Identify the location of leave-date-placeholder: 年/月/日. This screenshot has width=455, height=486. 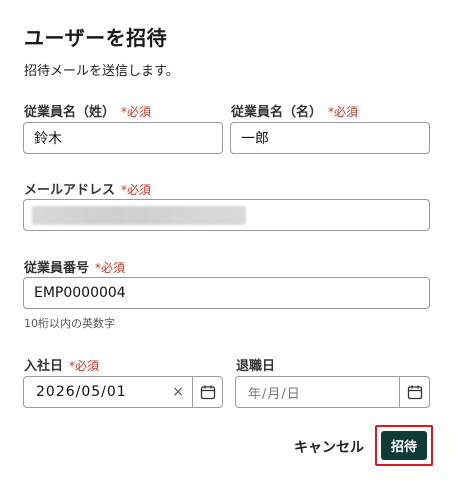
(274, 394).